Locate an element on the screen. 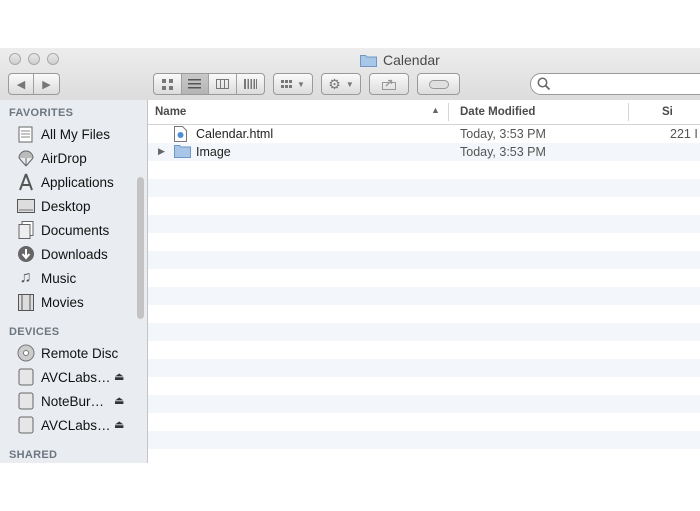 The image size is (700, 511). coverflow-view-button is located at coordinates (250, 84).